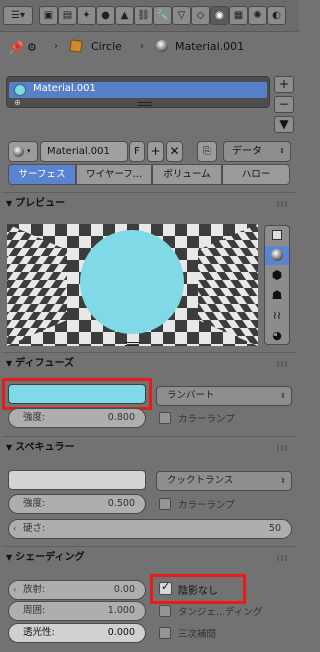 This screenshot has height=652, width=320. I want to click on tab-halo: ハロー, so click(256, 174).